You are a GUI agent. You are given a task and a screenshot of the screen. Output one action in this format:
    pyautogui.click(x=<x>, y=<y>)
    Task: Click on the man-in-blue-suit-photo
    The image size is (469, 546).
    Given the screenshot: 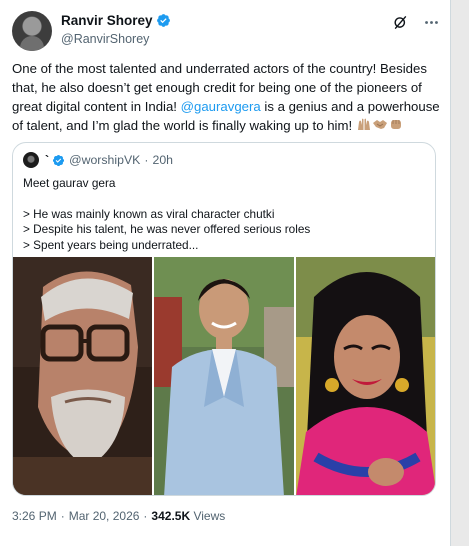 What is the action you would take?
    pyautogui.click(x=224, y=376)
    